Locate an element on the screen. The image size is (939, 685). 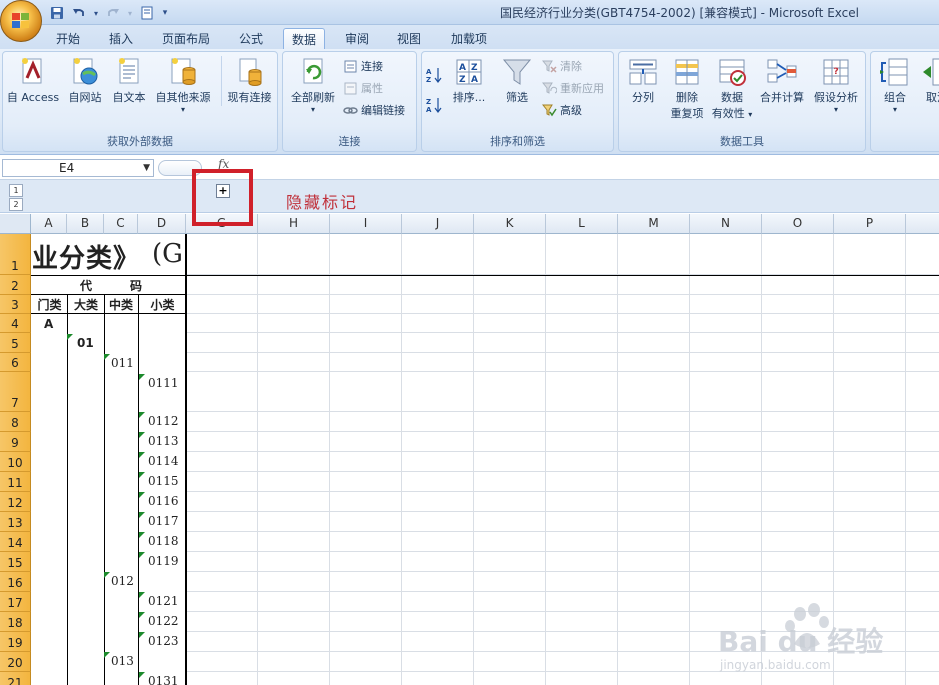
code-label-dai: 代 is located at coordinates (86, 285).